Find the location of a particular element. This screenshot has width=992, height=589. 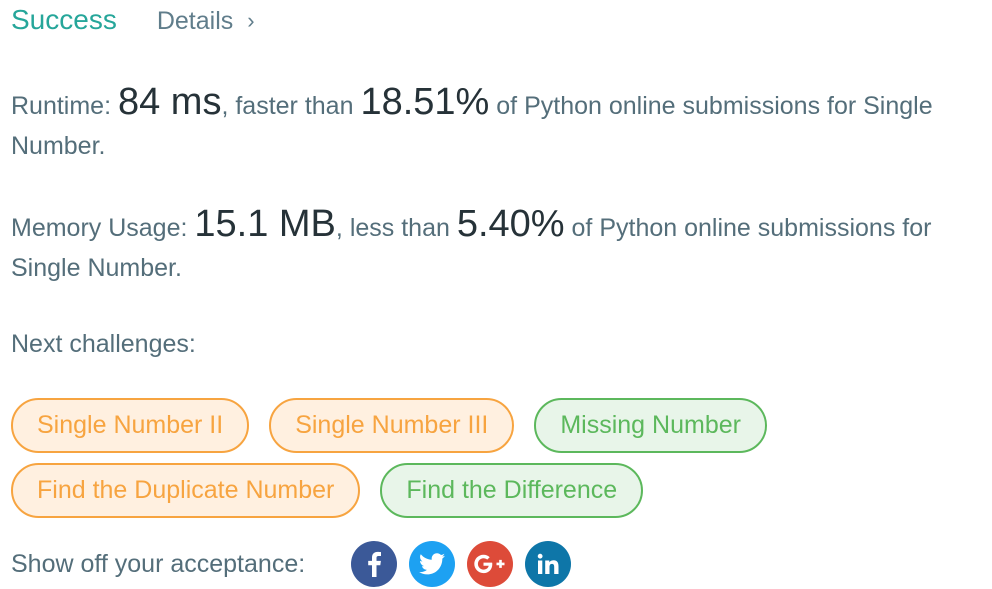

status-success: Success is located at coordinates (64, 19).